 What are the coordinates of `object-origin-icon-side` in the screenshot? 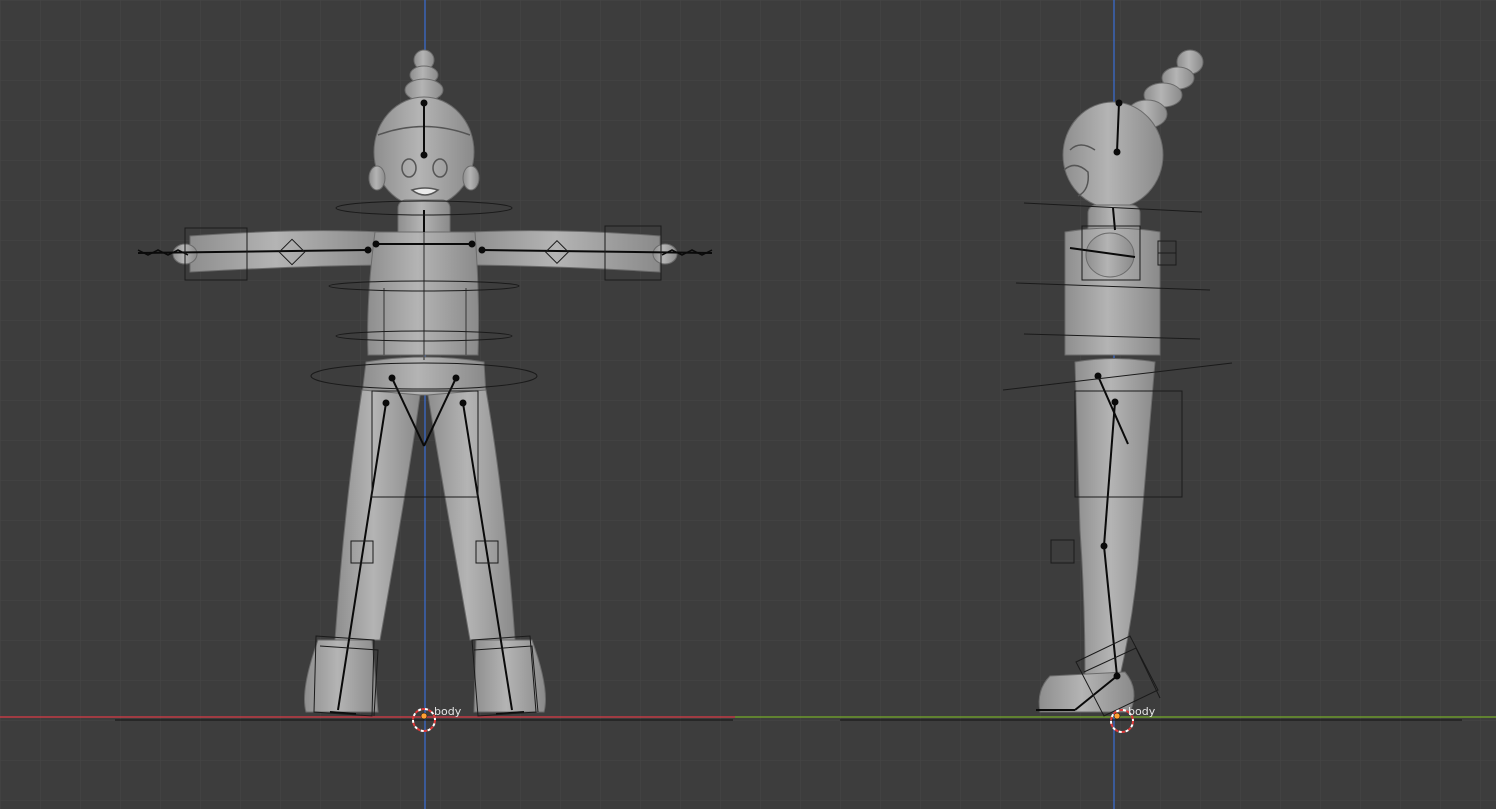 It's located at (1117, 716).